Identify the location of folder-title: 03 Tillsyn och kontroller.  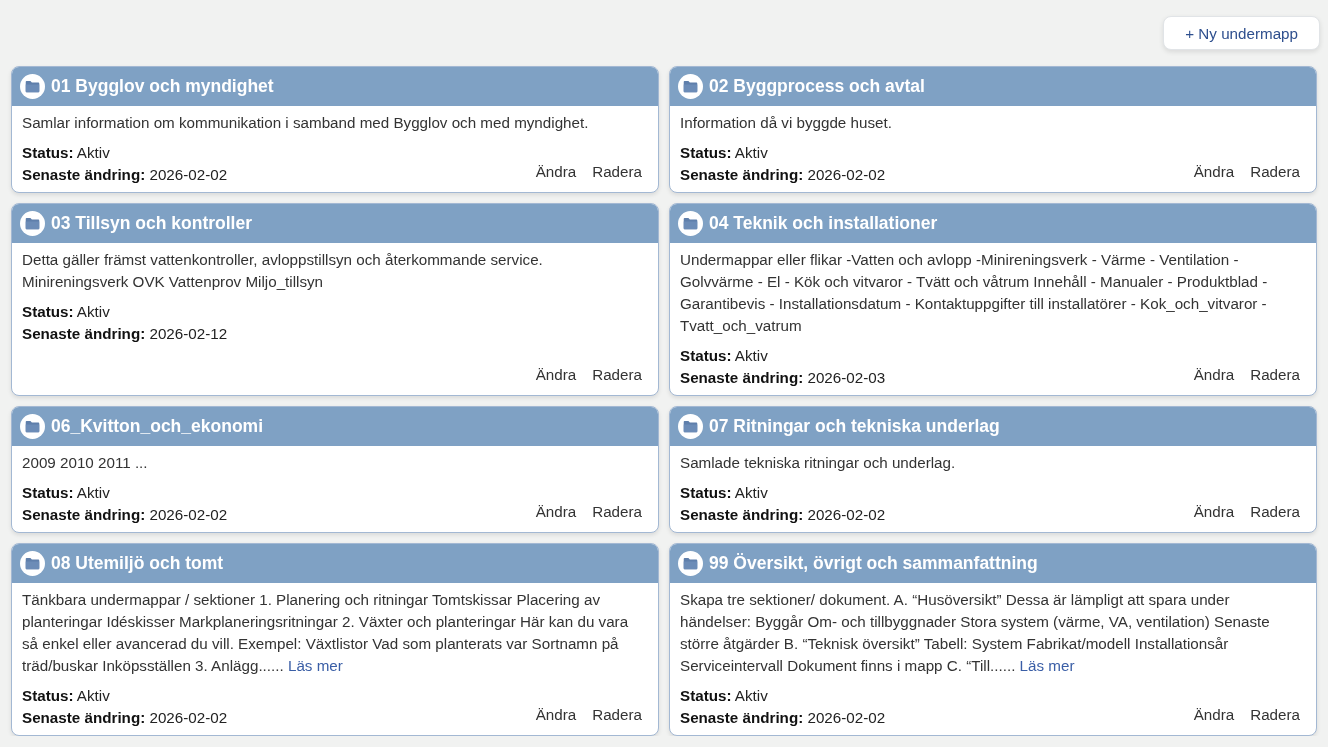
(151, 223).